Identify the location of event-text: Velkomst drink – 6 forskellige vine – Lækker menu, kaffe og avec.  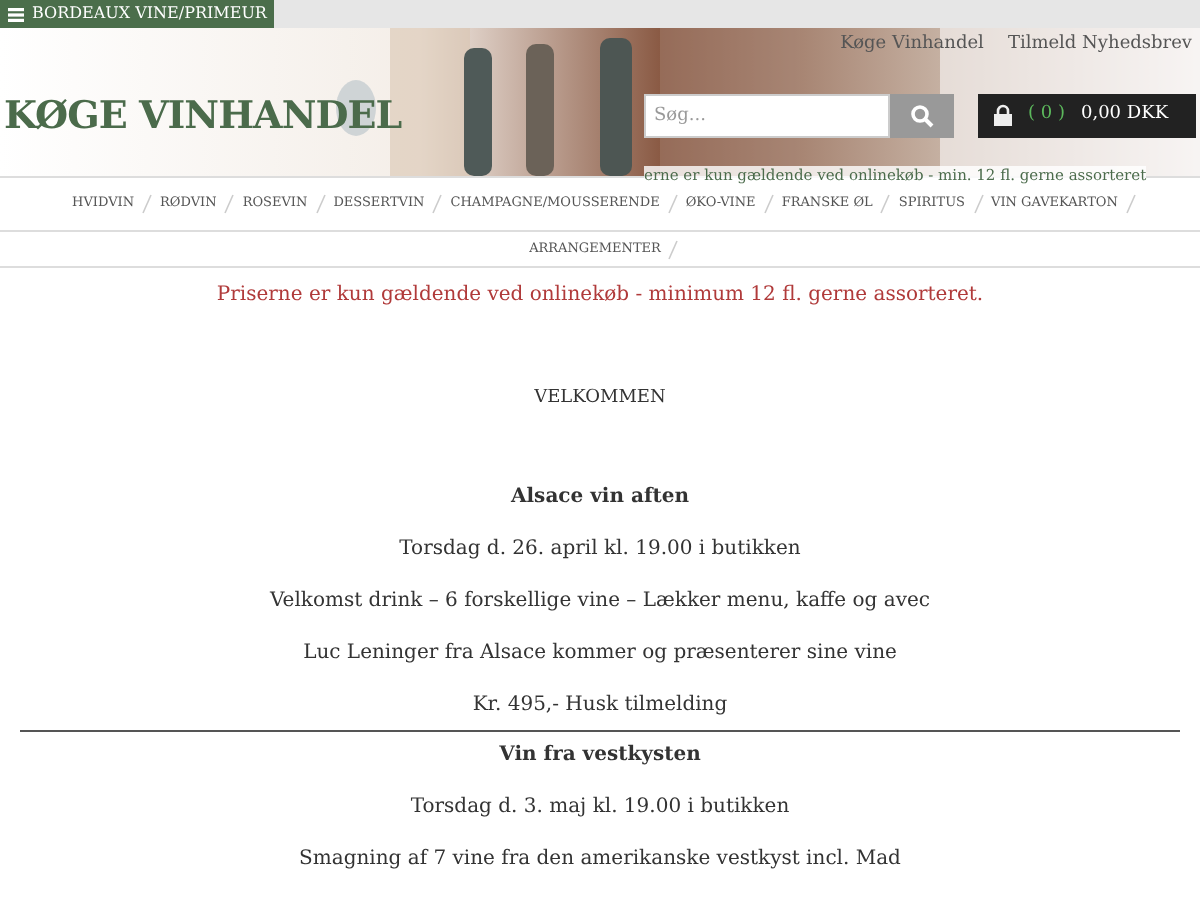
(600, 601).